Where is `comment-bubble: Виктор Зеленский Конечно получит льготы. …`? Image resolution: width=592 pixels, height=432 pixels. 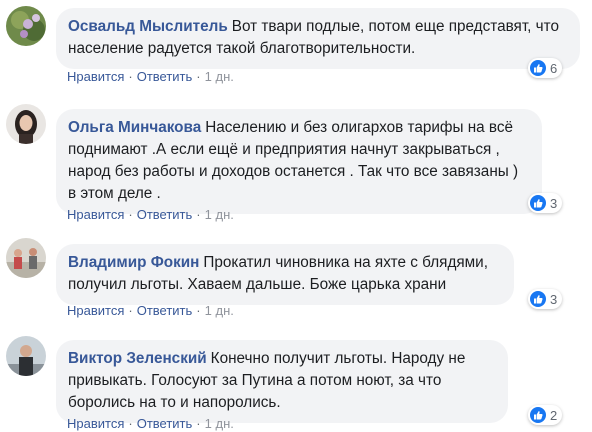 comment-bubble: Виктор Зеленский Конечно получит льготы. … is located at coordinates (282, 381).